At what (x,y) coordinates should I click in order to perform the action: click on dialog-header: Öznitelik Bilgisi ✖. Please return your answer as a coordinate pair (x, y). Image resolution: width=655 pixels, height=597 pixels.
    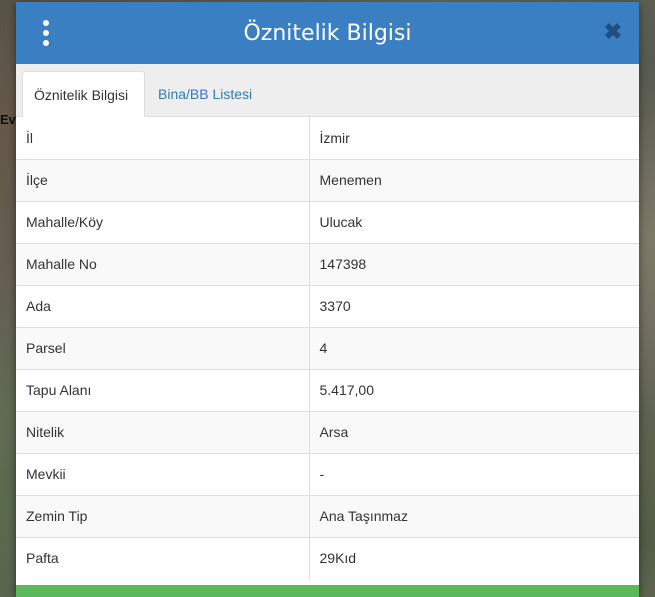
    Looking at the image, I should click on (327, 33).